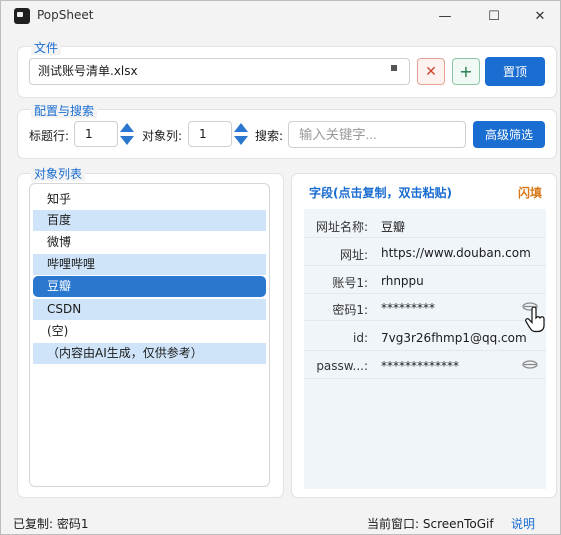 This screenshot has height=535, width=561. What do you see at coordinates (420, 366) in the screenshot?
I see `field-value: *************` at bounding box center [420, 366].